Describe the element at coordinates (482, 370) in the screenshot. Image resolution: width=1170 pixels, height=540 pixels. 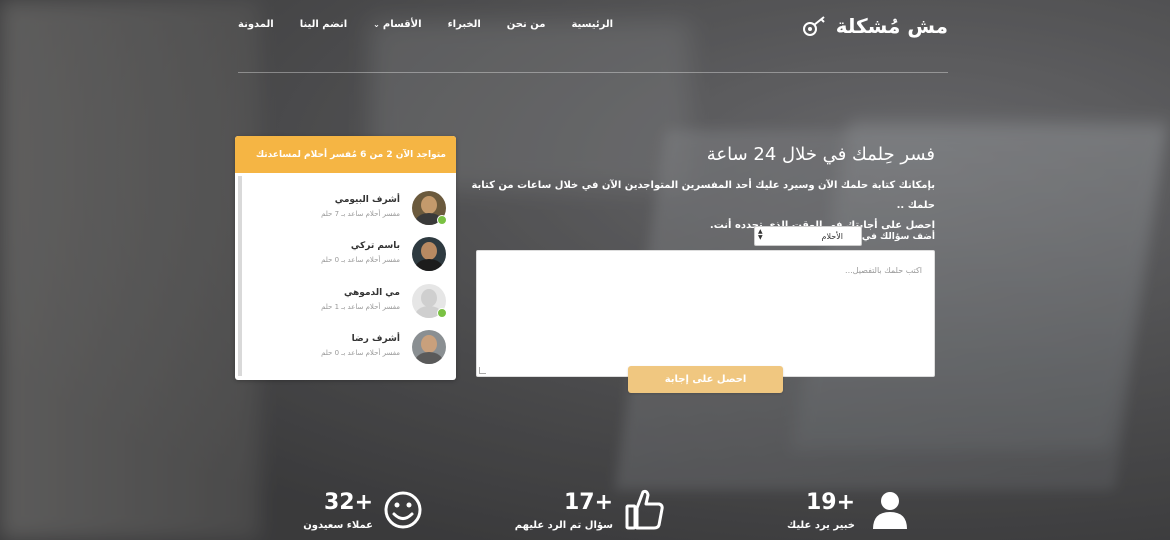
I see `resize-handle-icon` at that location.